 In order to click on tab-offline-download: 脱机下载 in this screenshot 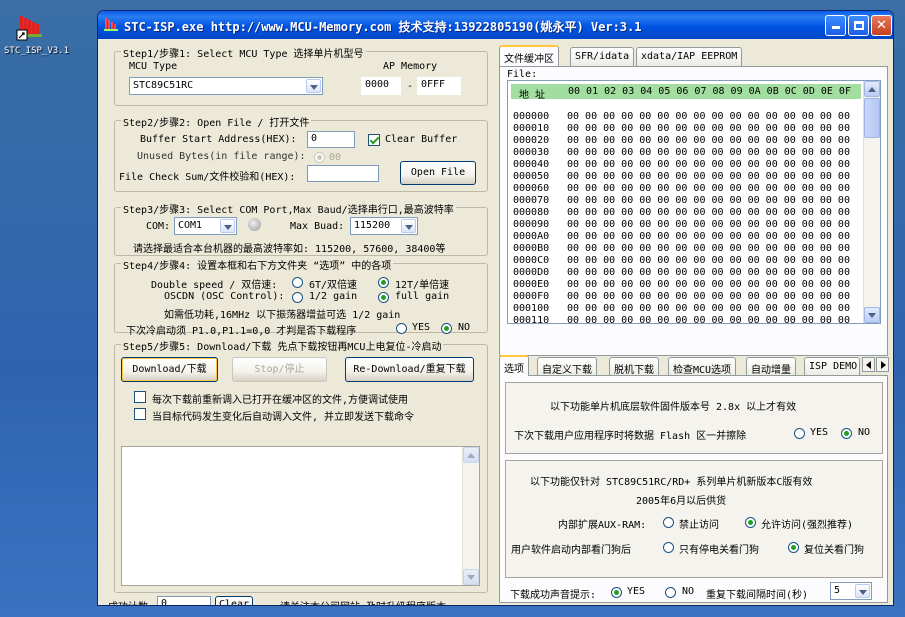, I will do `click(634, 366)`.